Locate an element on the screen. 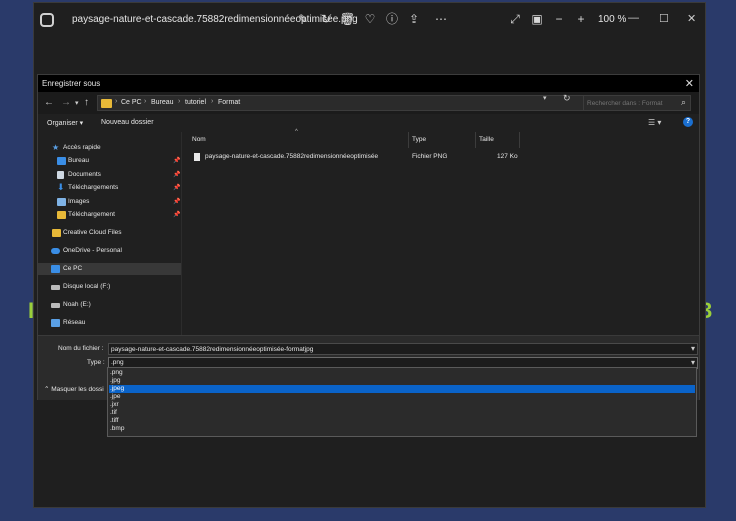  sidebar-item-telechargement: Téléchargement 📌 is located at coordinates (109, 215).